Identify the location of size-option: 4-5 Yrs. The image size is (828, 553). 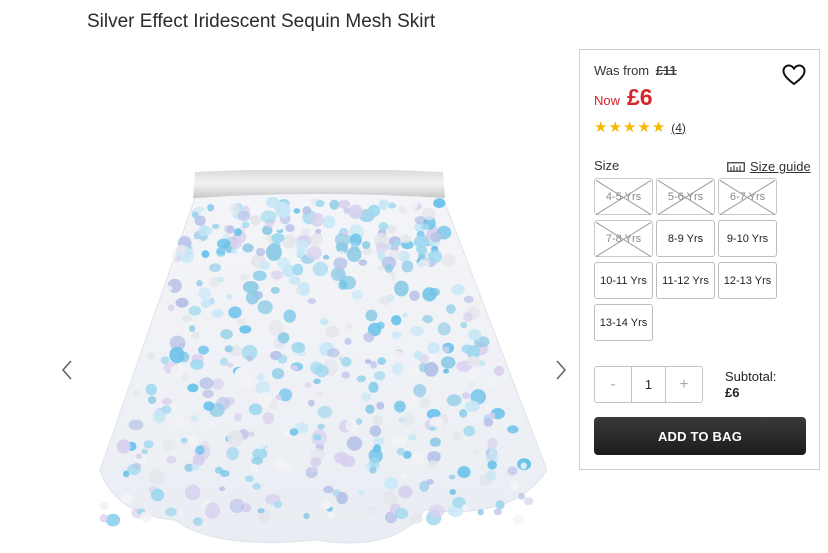
(623, 196).